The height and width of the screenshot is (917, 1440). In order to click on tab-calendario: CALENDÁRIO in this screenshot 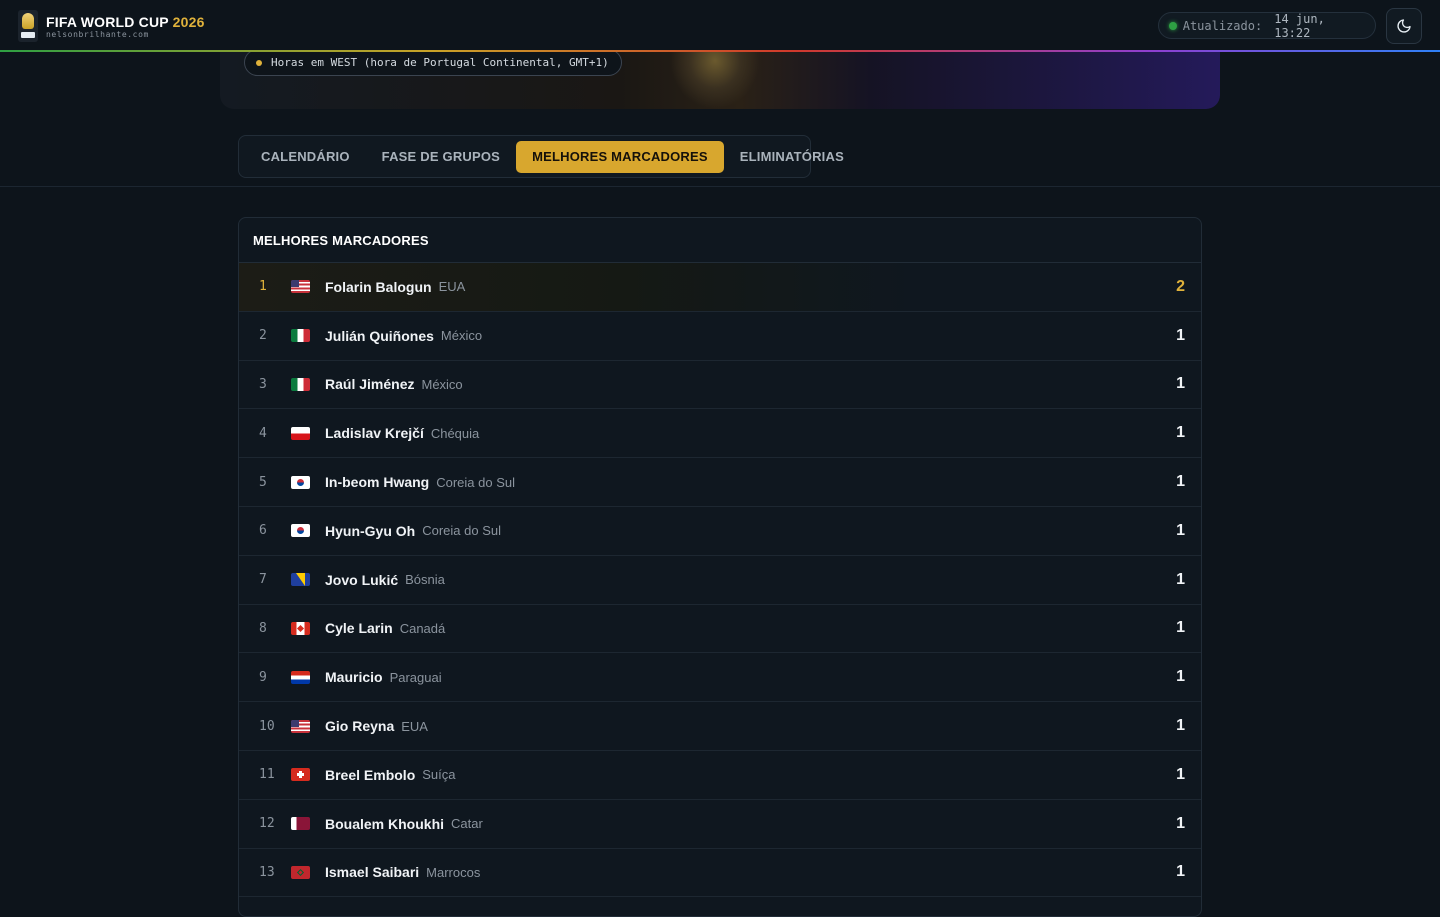, I will do `click(305, 157)`.